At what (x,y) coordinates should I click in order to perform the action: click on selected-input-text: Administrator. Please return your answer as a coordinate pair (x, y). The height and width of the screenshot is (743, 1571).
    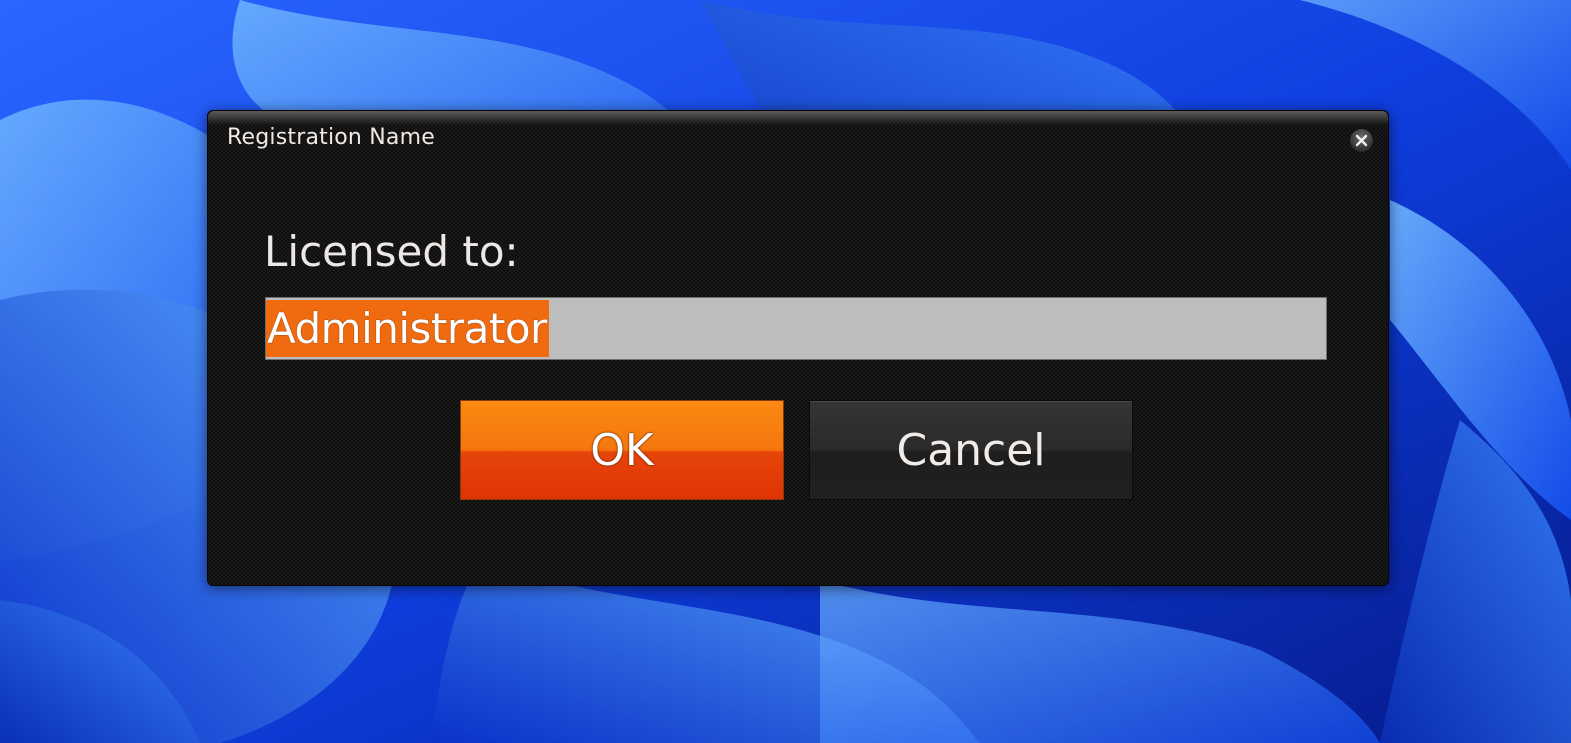
    Looking at the image, I should click on (407, 328).